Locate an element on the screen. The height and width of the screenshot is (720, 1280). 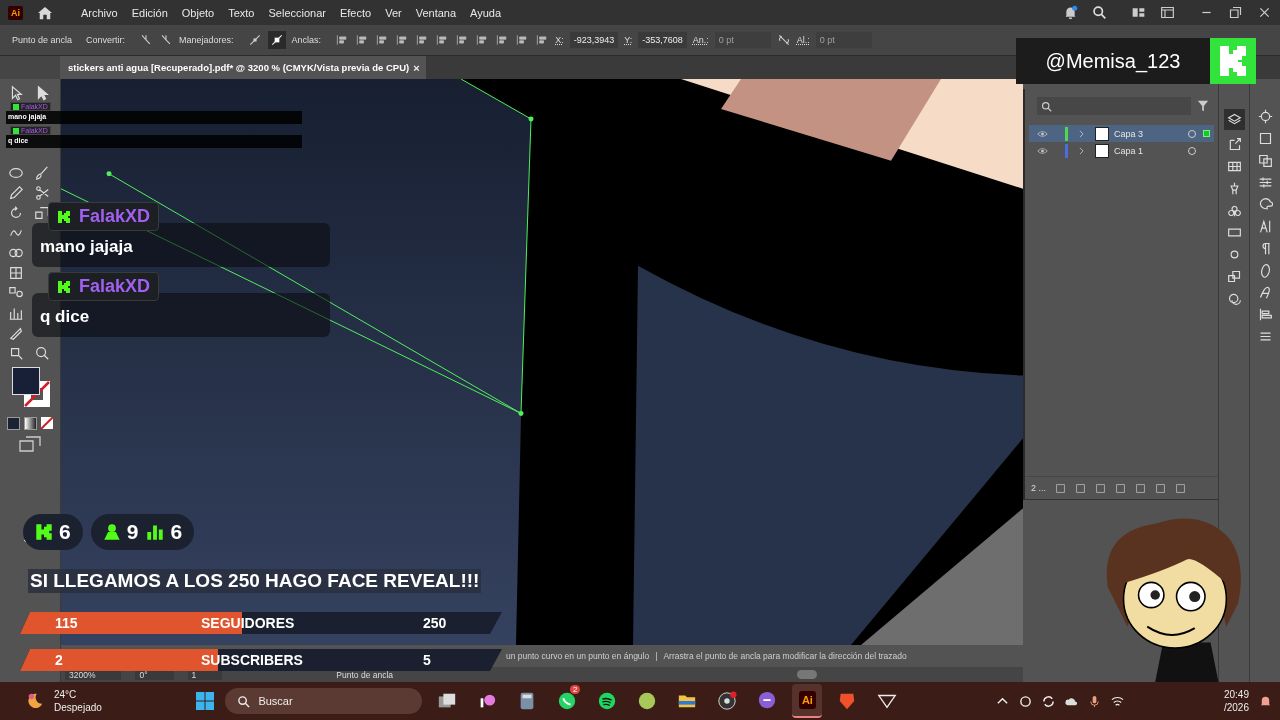
zoom-icon is located at coordinates (42, 353).